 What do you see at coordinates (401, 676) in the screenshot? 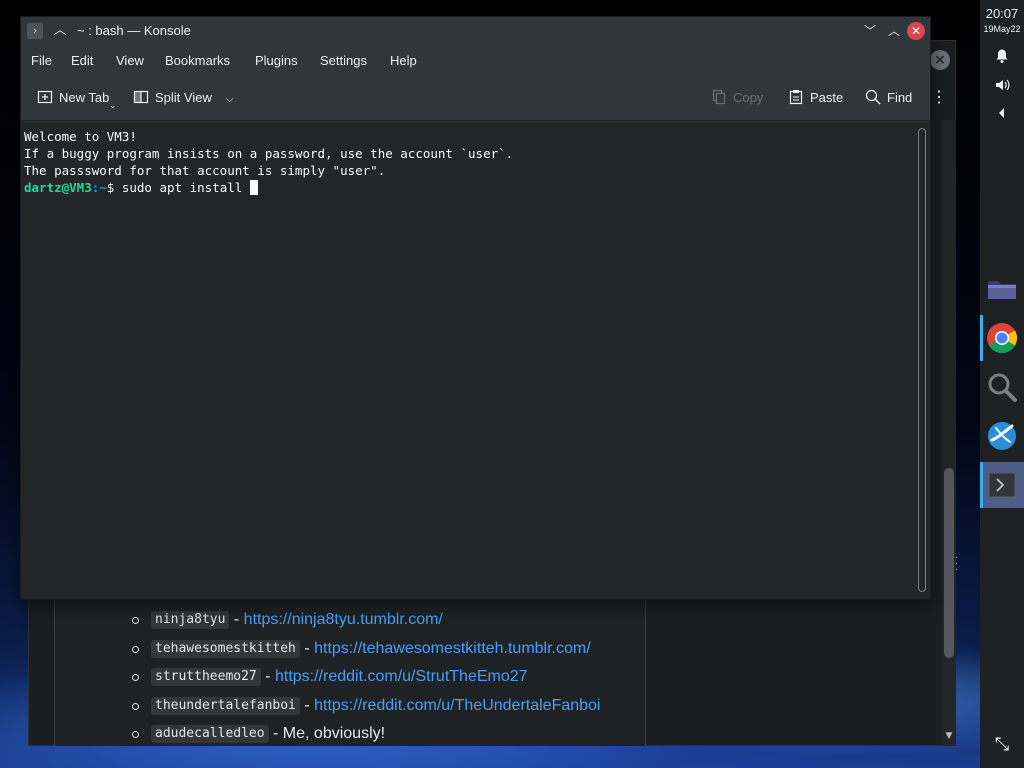
I see `profile-link: https://reddit.com/u/StrutTheEmo27` at bounding box center [401, 676].